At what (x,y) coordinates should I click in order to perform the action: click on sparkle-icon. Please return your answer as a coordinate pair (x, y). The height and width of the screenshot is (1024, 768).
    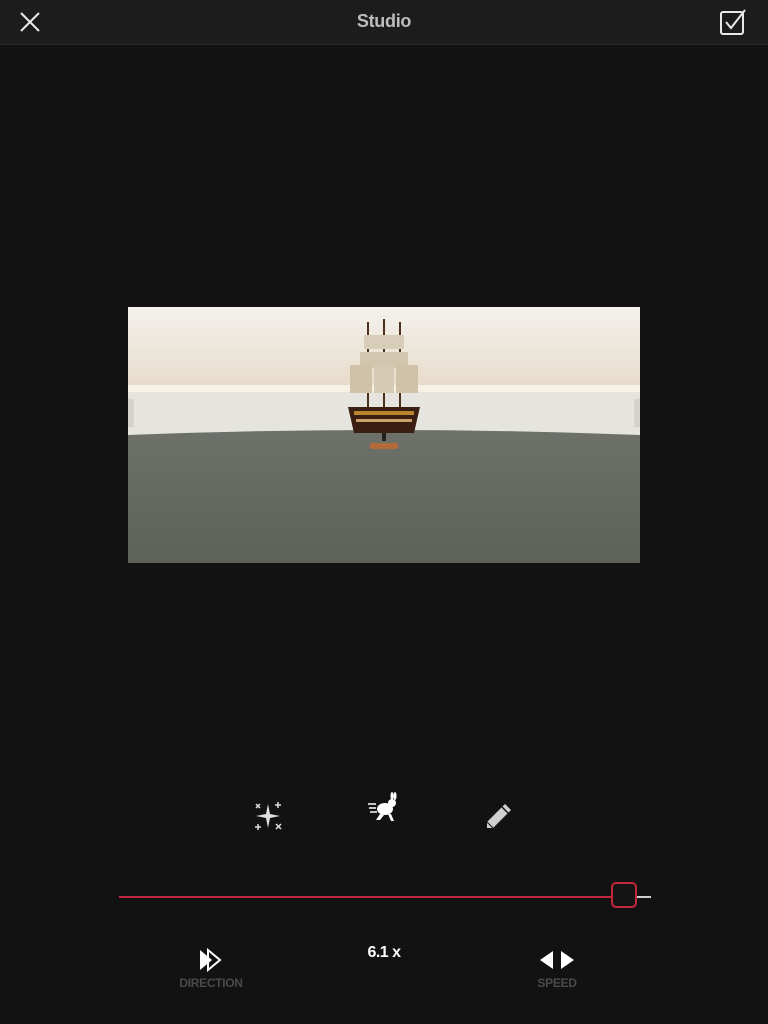
    Looking at the image, I should click on (268, 816).